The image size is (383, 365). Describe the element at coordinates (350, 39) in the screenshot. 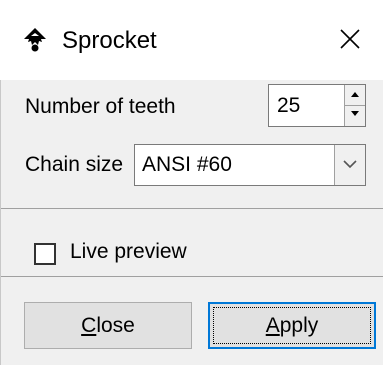

I see `close-icon` at that location.